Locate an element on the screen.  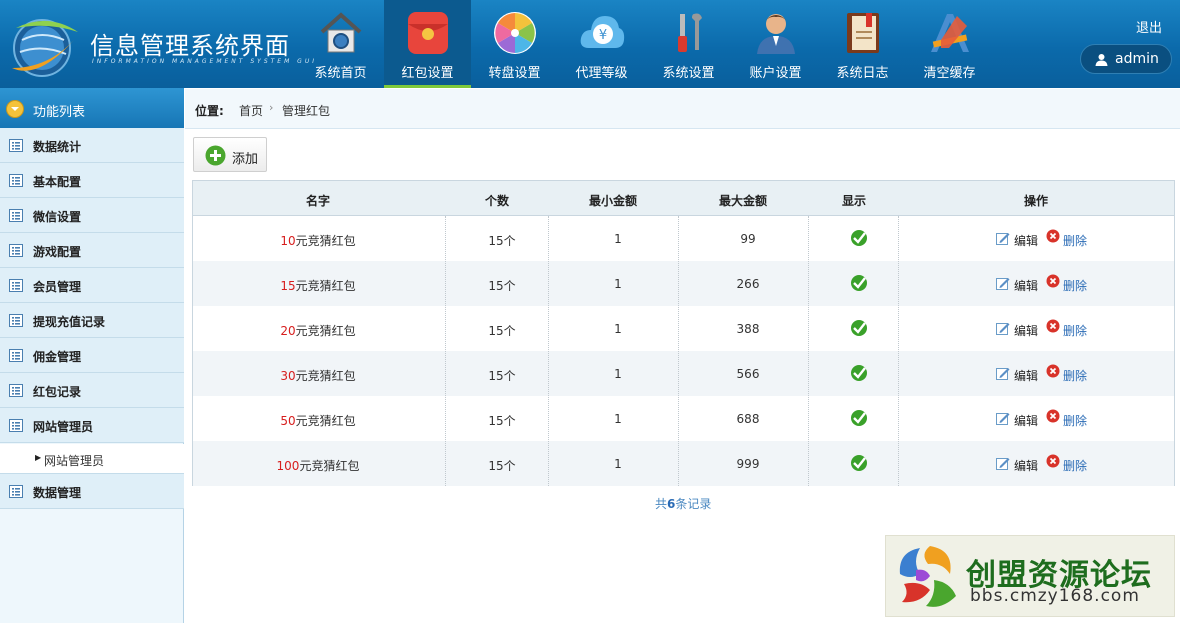
nav-agent-level: ¥ 代理等级 is located at coordinates (601, 44).